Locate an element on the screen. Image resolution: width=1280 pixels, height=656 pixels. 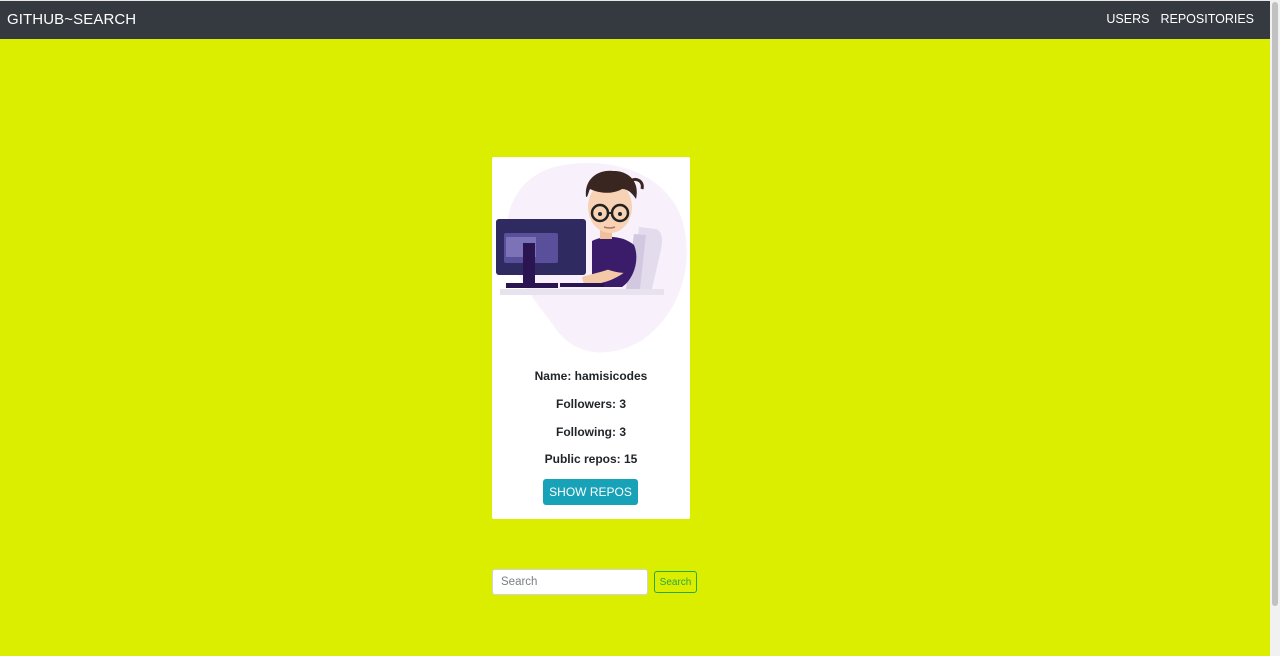
profile-public-repos: Public repos: 15 is located at coordinates (591, 459).